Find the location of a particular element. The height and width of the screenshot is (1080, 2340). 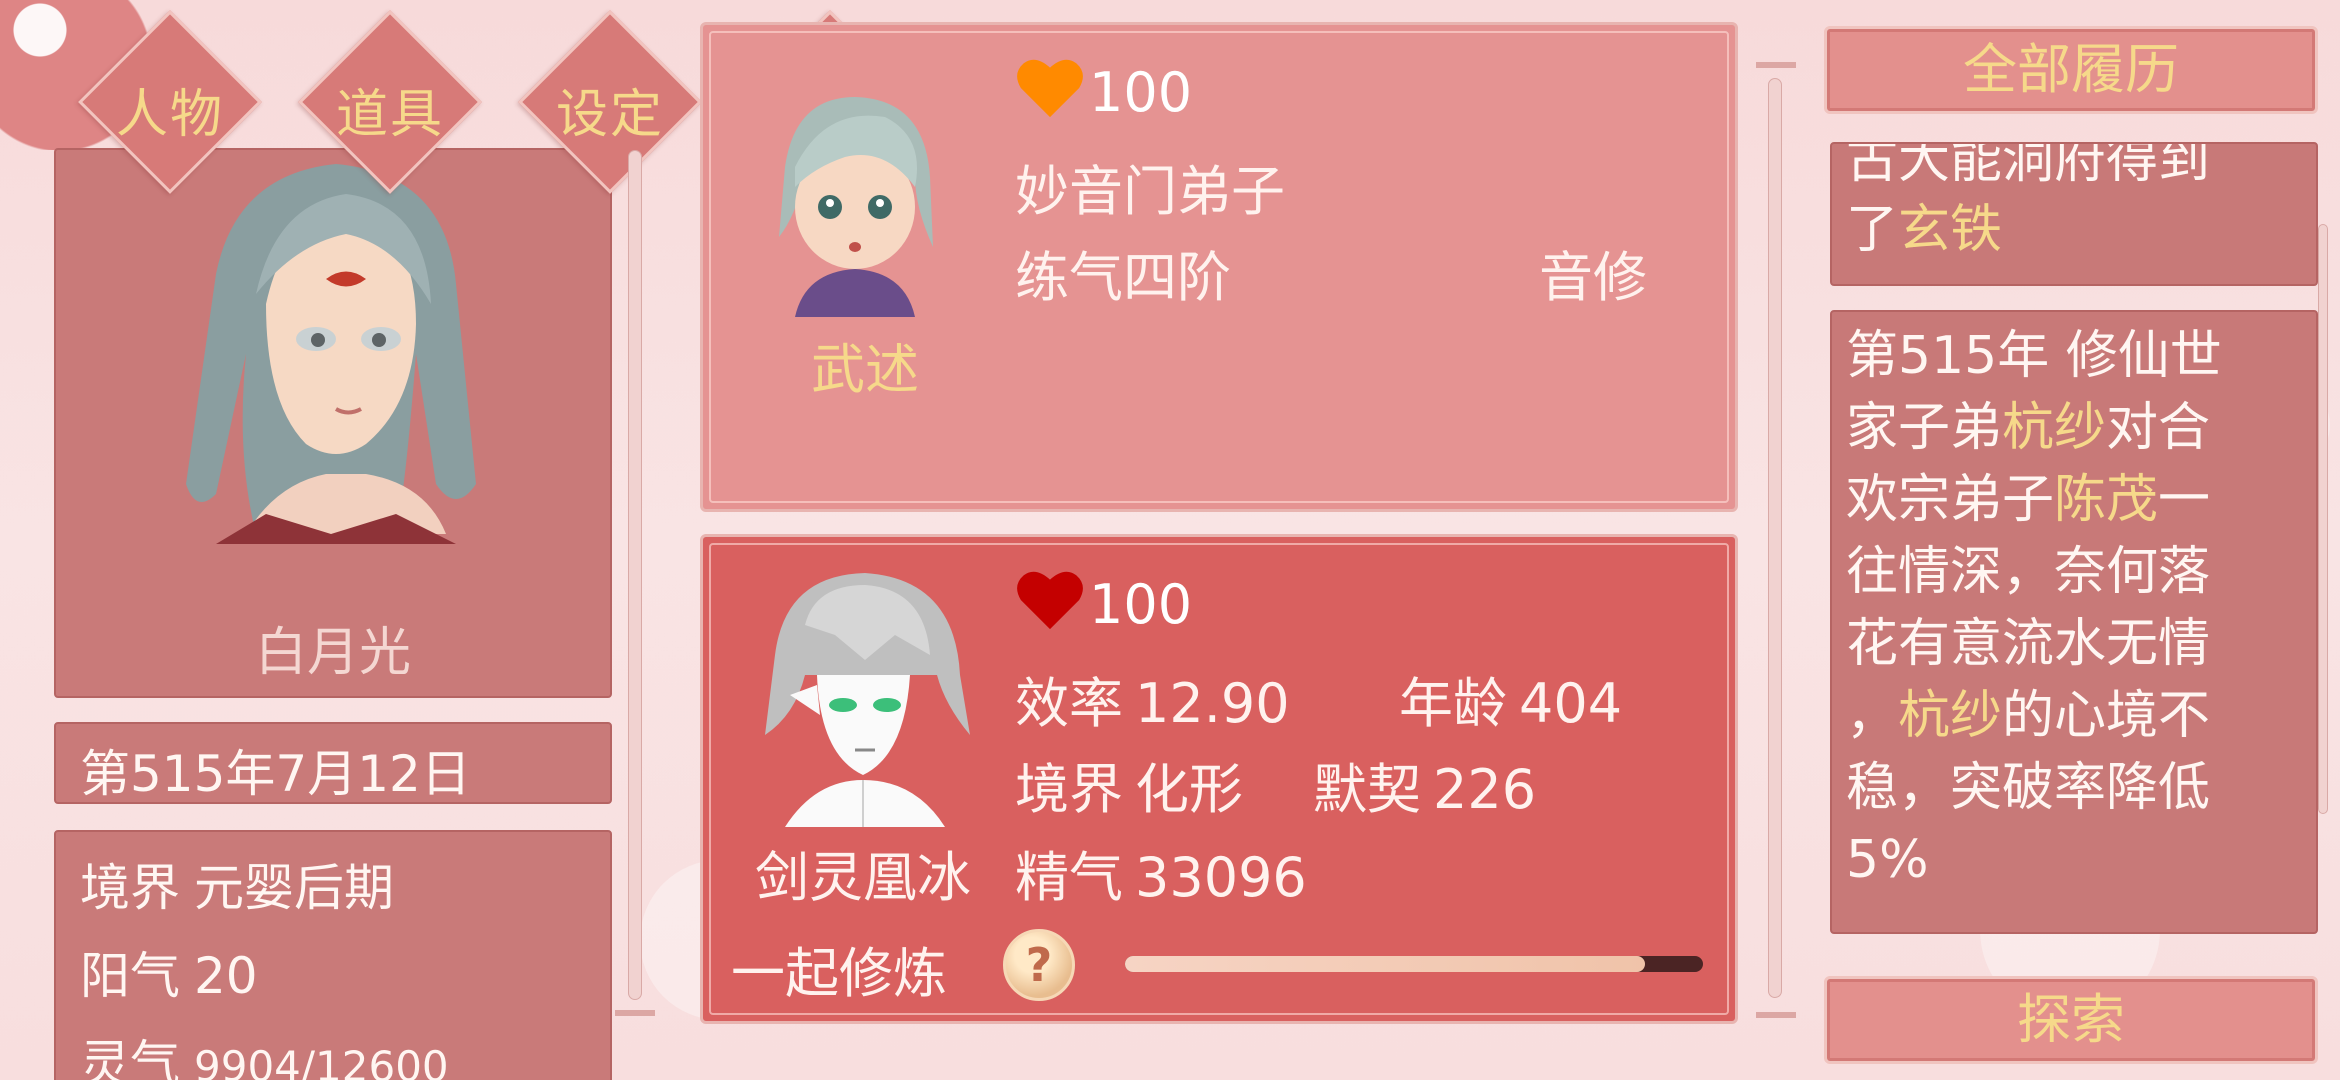

left-scrollbar is located at coordinates (635, 575).